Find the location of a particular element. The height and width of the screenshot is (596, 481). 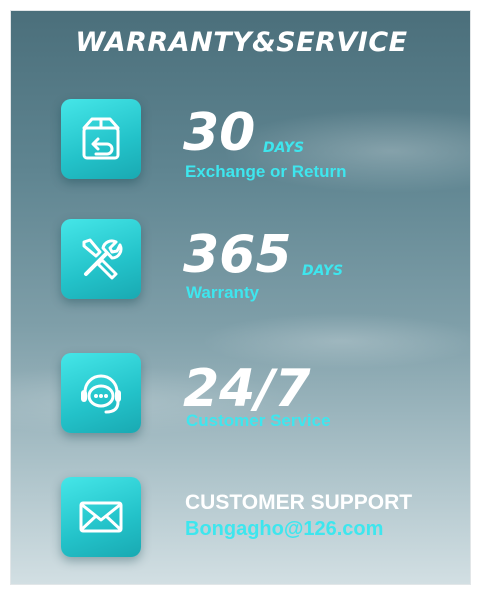

tools-icon is located at coordinates (101, 259).